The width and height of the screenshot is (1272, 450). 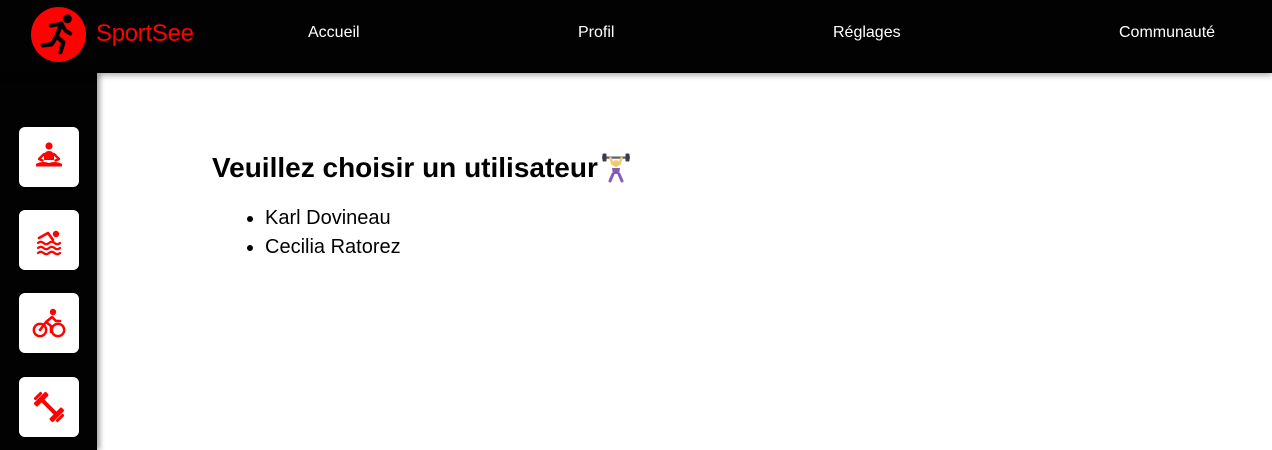 I want to click on cycling-button, so click(x=49, y=323).